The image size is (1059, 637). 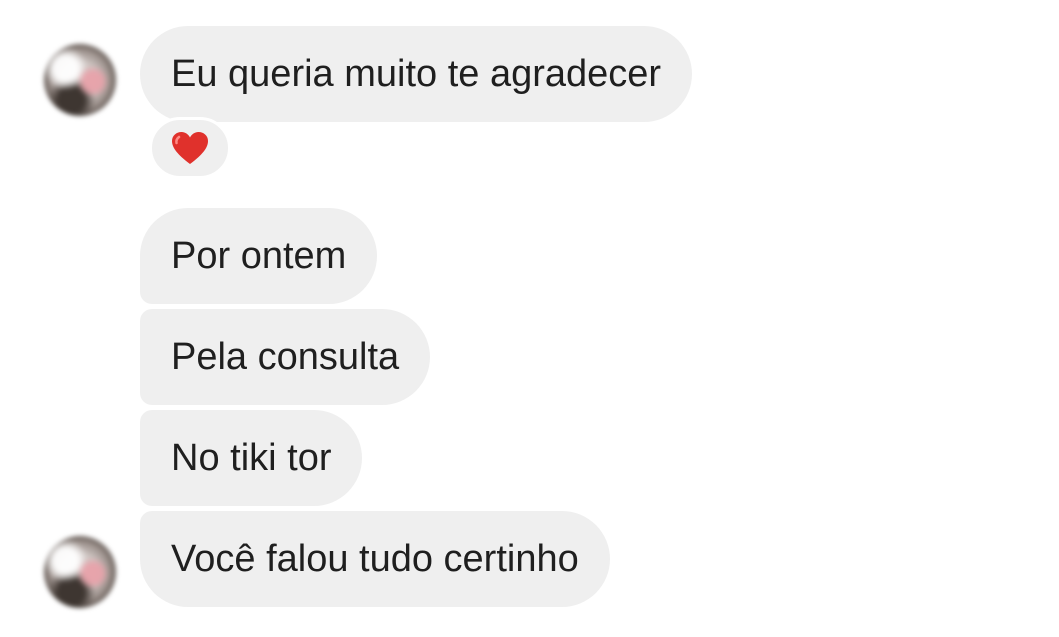 I want to click on message-text: Eu queria muito te agradecer, so click(x=416, y=73).